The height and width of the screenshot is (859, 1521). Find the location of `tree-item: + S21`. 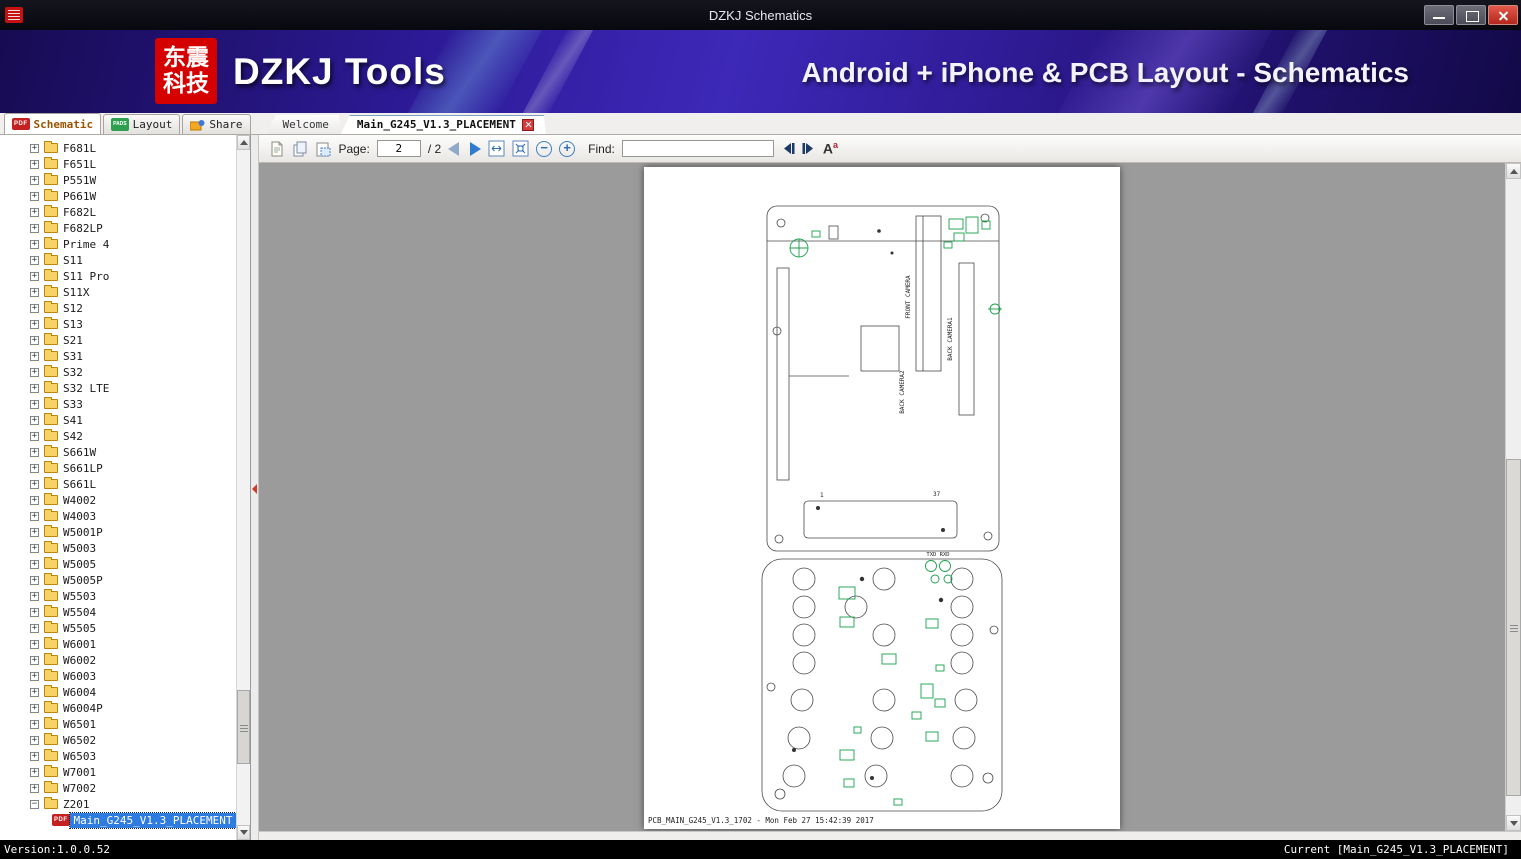

tree-item: + S21 is located at coordinates (118, 340).